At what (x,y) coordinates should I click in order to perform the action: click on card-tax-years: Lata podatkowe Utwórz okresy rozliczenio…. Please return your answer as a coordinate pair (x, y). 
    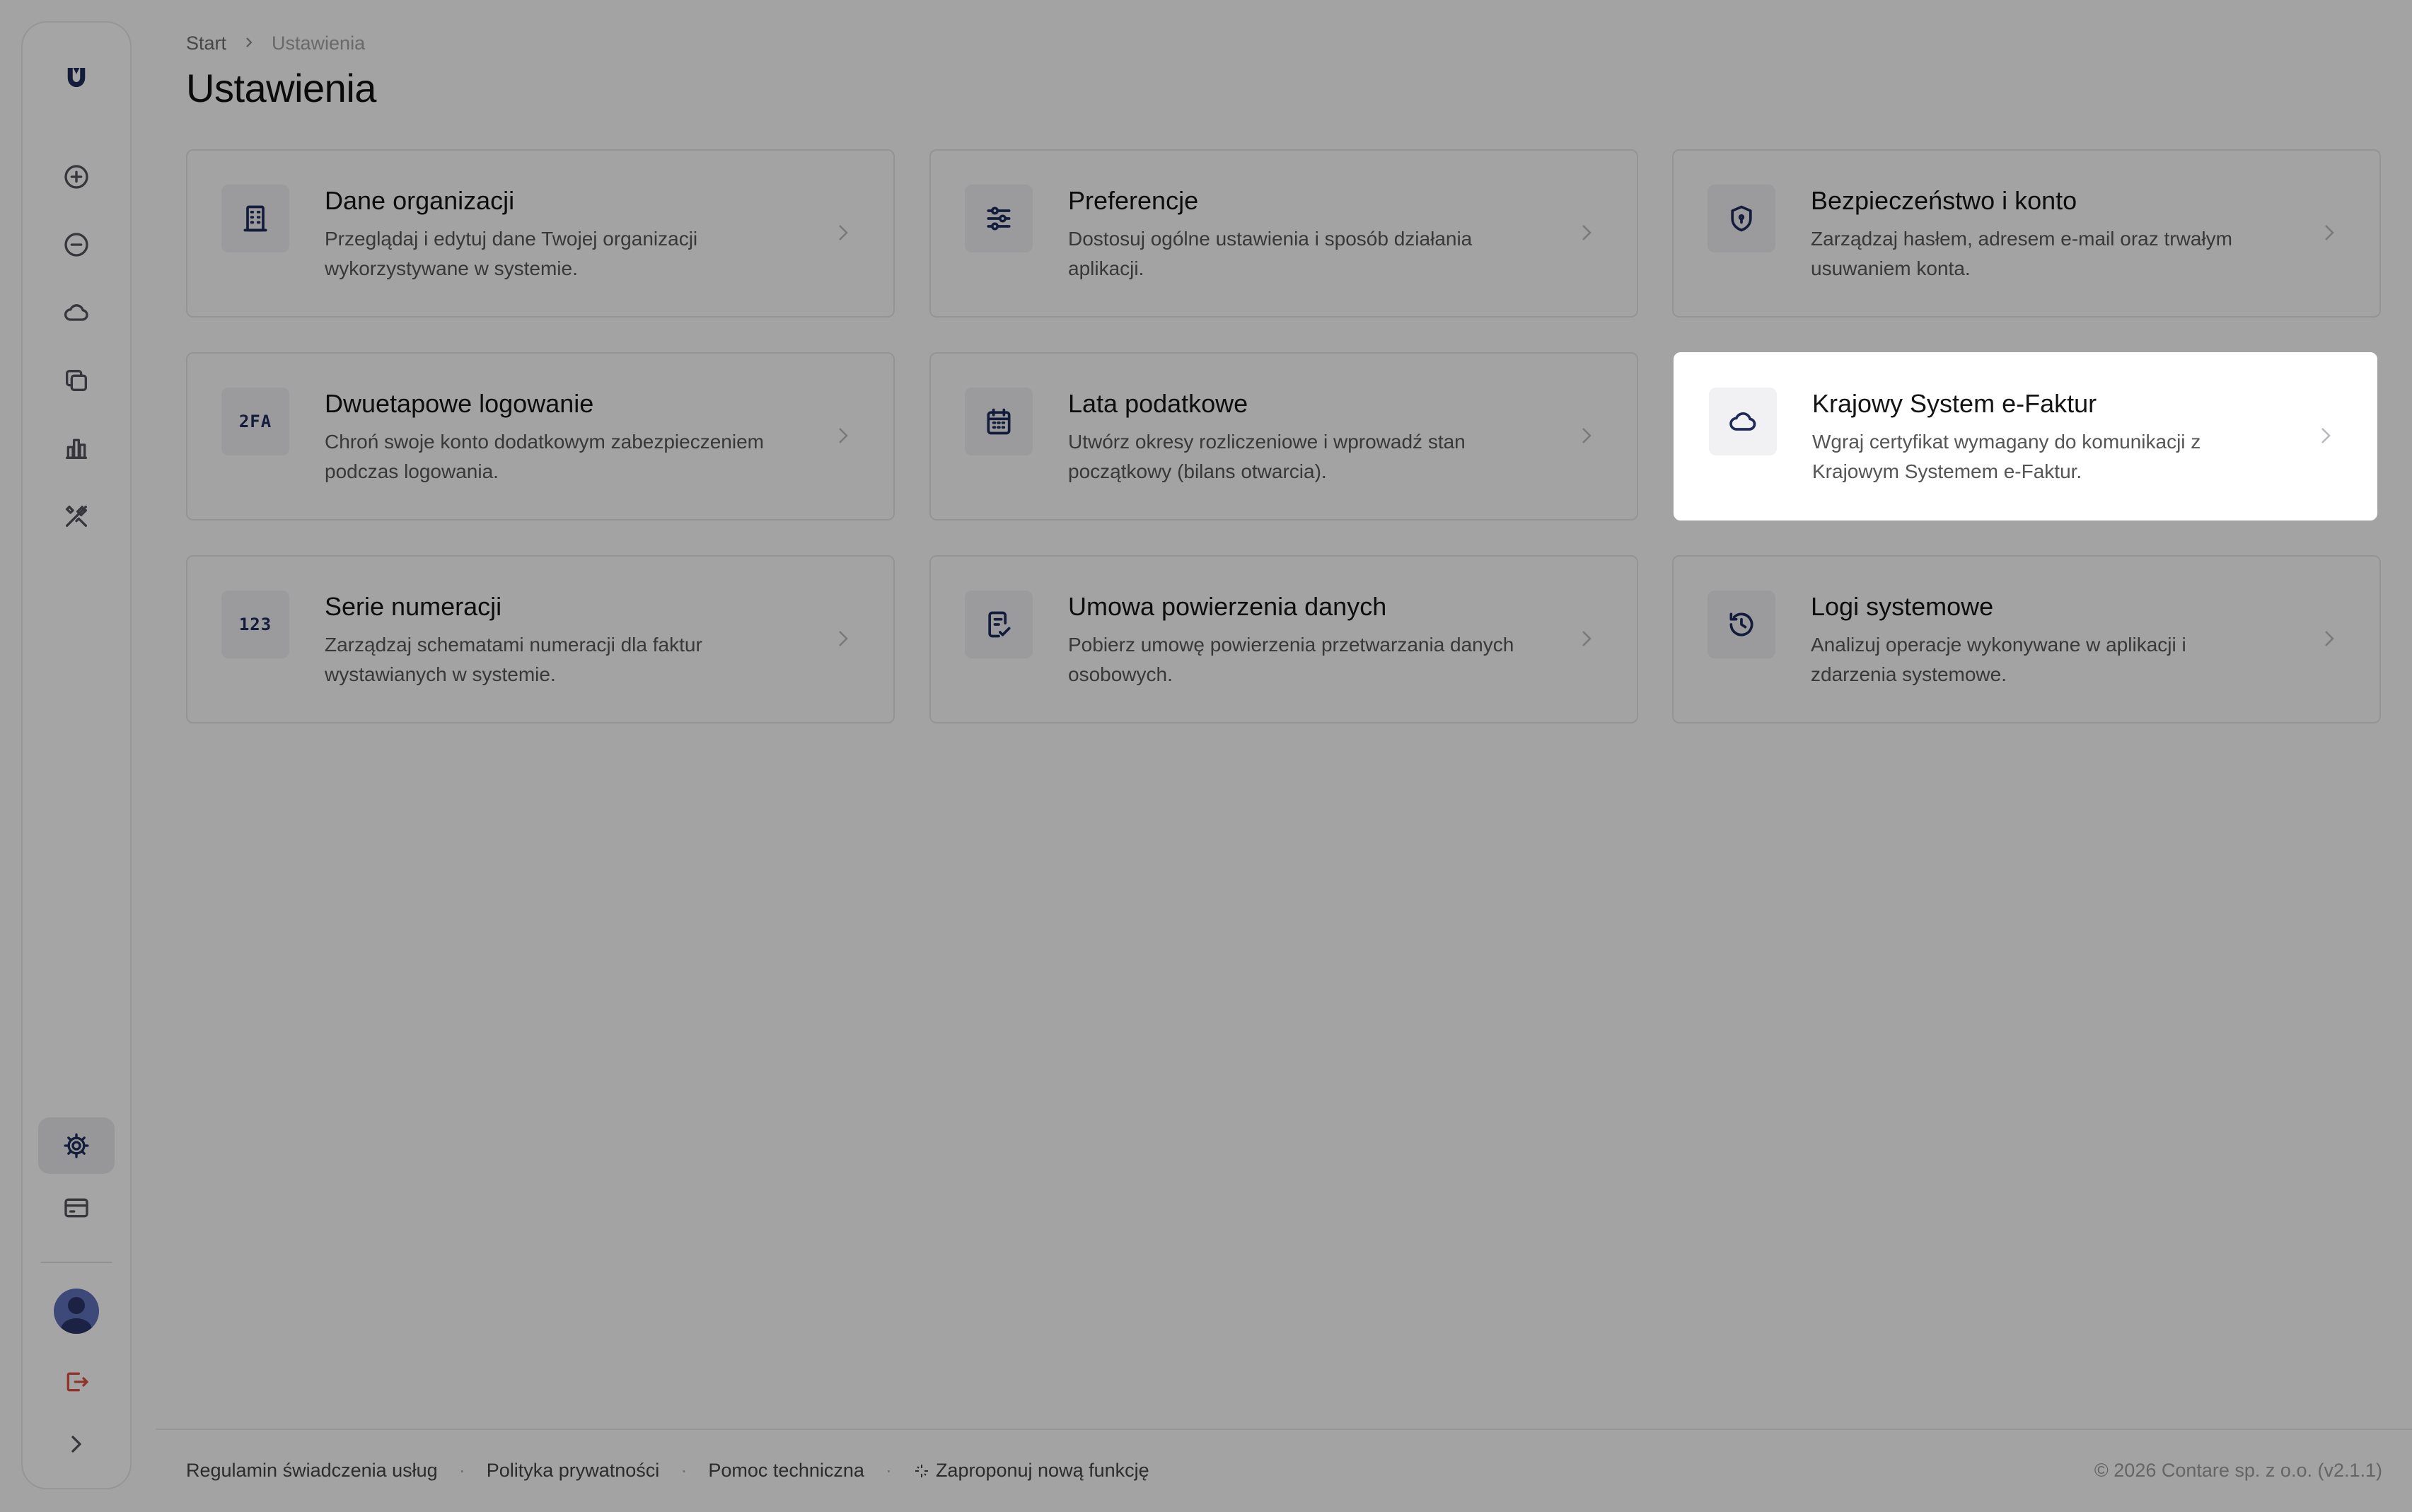
    Looking at the image, I should click on (1283, 436).